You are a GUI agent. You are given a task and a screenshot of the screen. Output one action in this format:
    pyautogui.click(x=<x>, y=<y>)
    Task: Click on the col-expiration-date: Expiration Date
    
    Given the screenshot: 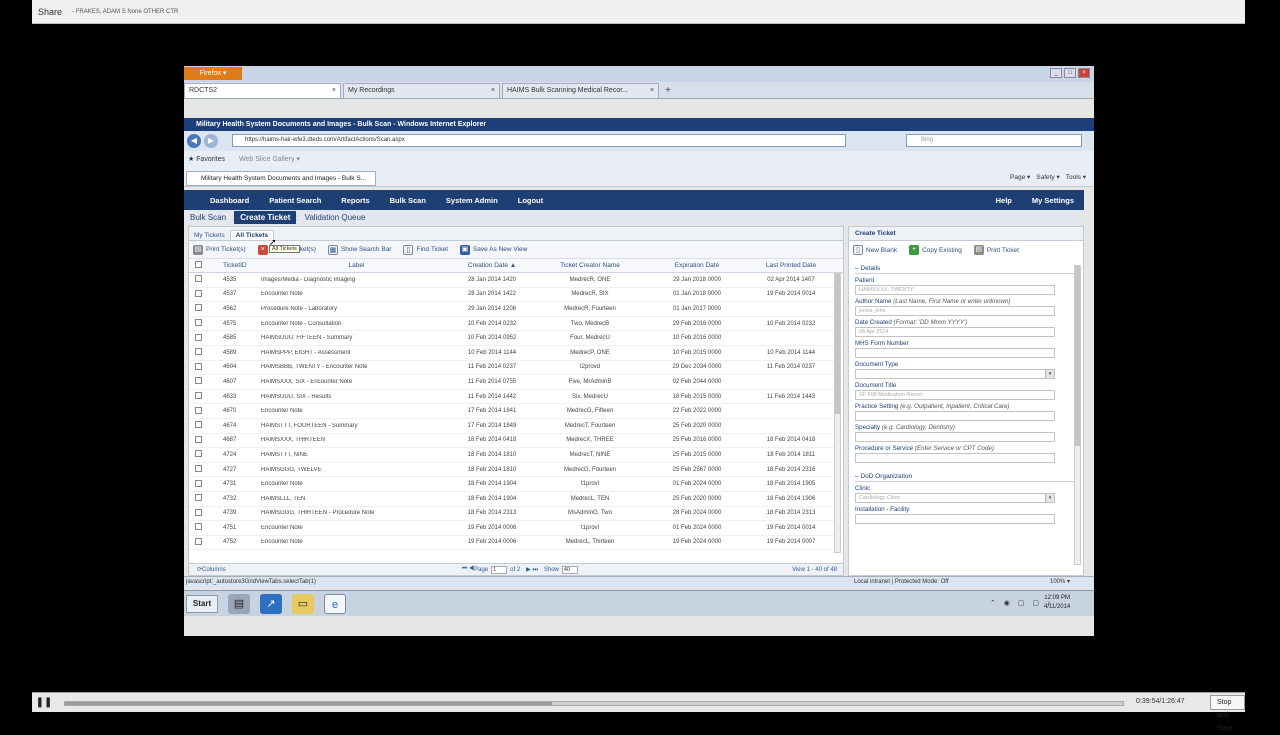 What is the action you would take?
    pyautogui.click(x=697, y=265)
    